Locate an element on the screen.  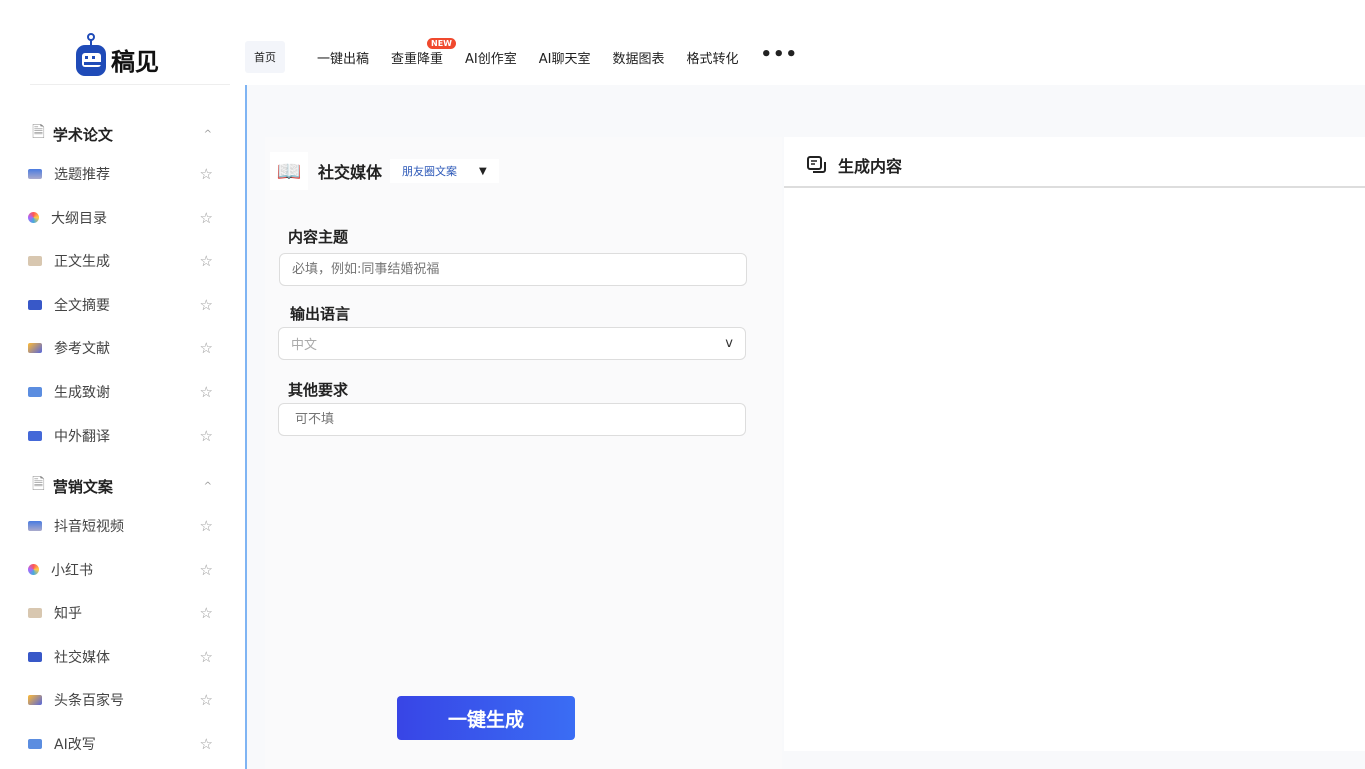
topic-label: 内容主题 is located at coordinates (318, 237).